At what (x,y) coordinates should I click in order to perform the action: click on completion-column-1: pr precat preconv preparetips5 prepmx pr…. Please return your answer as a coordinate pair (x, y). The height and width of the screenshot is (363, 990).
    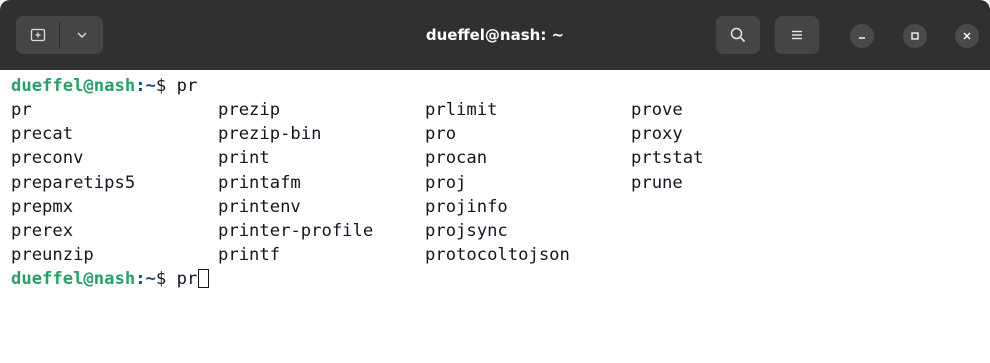
    Looking at the image, I should click on (73, 182).